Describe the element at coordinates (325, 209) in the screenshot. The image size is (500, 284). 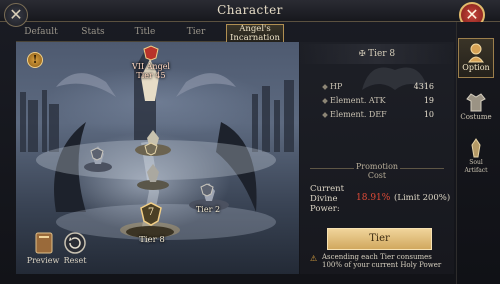
I see `divine-power-label-line3: Power:` at that location.